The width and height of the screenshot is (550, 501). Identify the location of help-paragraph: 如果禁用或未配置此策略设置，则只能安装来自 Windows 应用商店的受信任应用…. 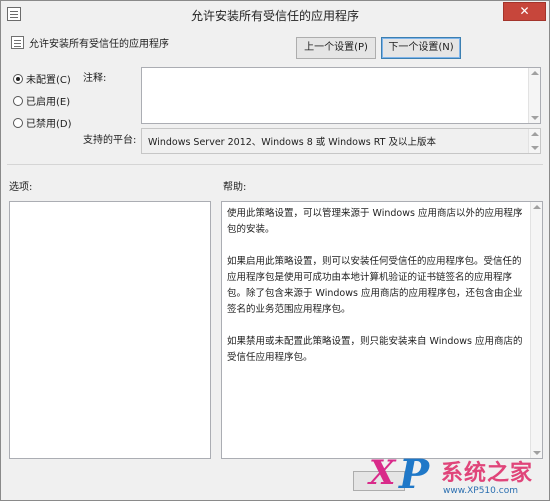
(375, 349).